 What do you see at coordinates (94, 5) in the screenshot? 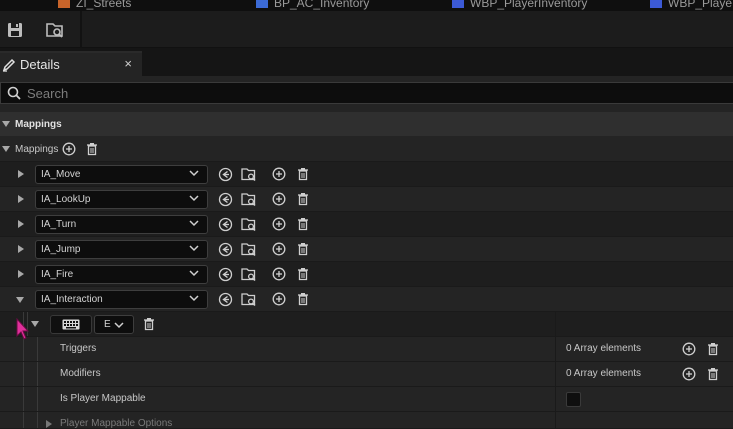
I see `doc-tab-zi-streets: ZI_Streets` at bounding box center [94, 5].